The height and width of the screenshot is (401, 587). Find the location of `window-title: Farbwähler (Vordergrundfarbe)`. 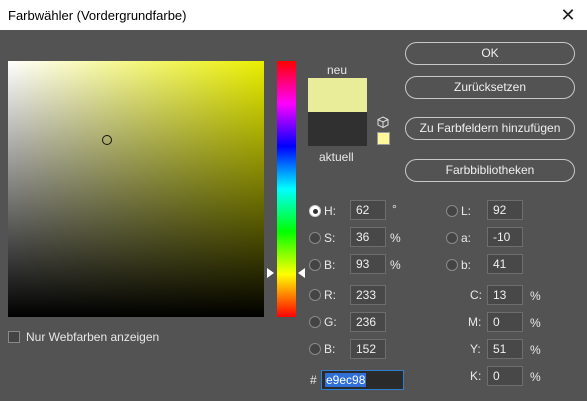

window-title: Farbwähler (Vordergrundfarbe) is located at coordinates (97, 15).